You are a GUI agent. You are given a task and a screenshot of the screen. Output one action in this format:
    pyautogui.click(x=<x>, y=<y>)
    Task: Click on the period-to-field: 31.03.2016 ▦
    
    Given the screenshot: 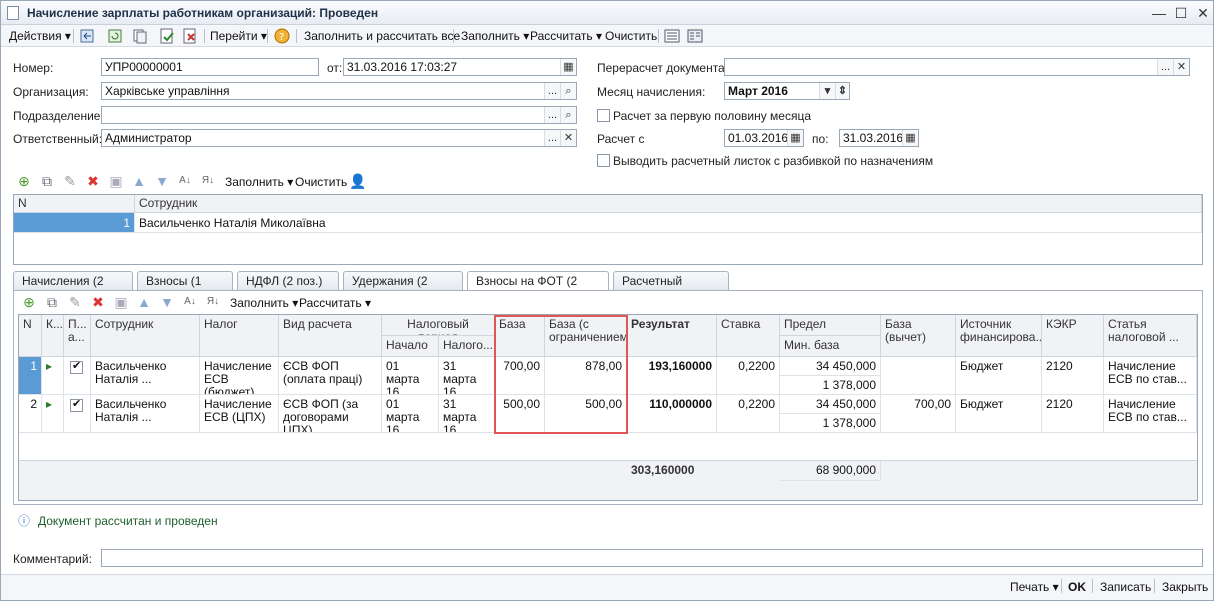 What is the action you would take?
    pyautogui.click(x=879, y=138)
    